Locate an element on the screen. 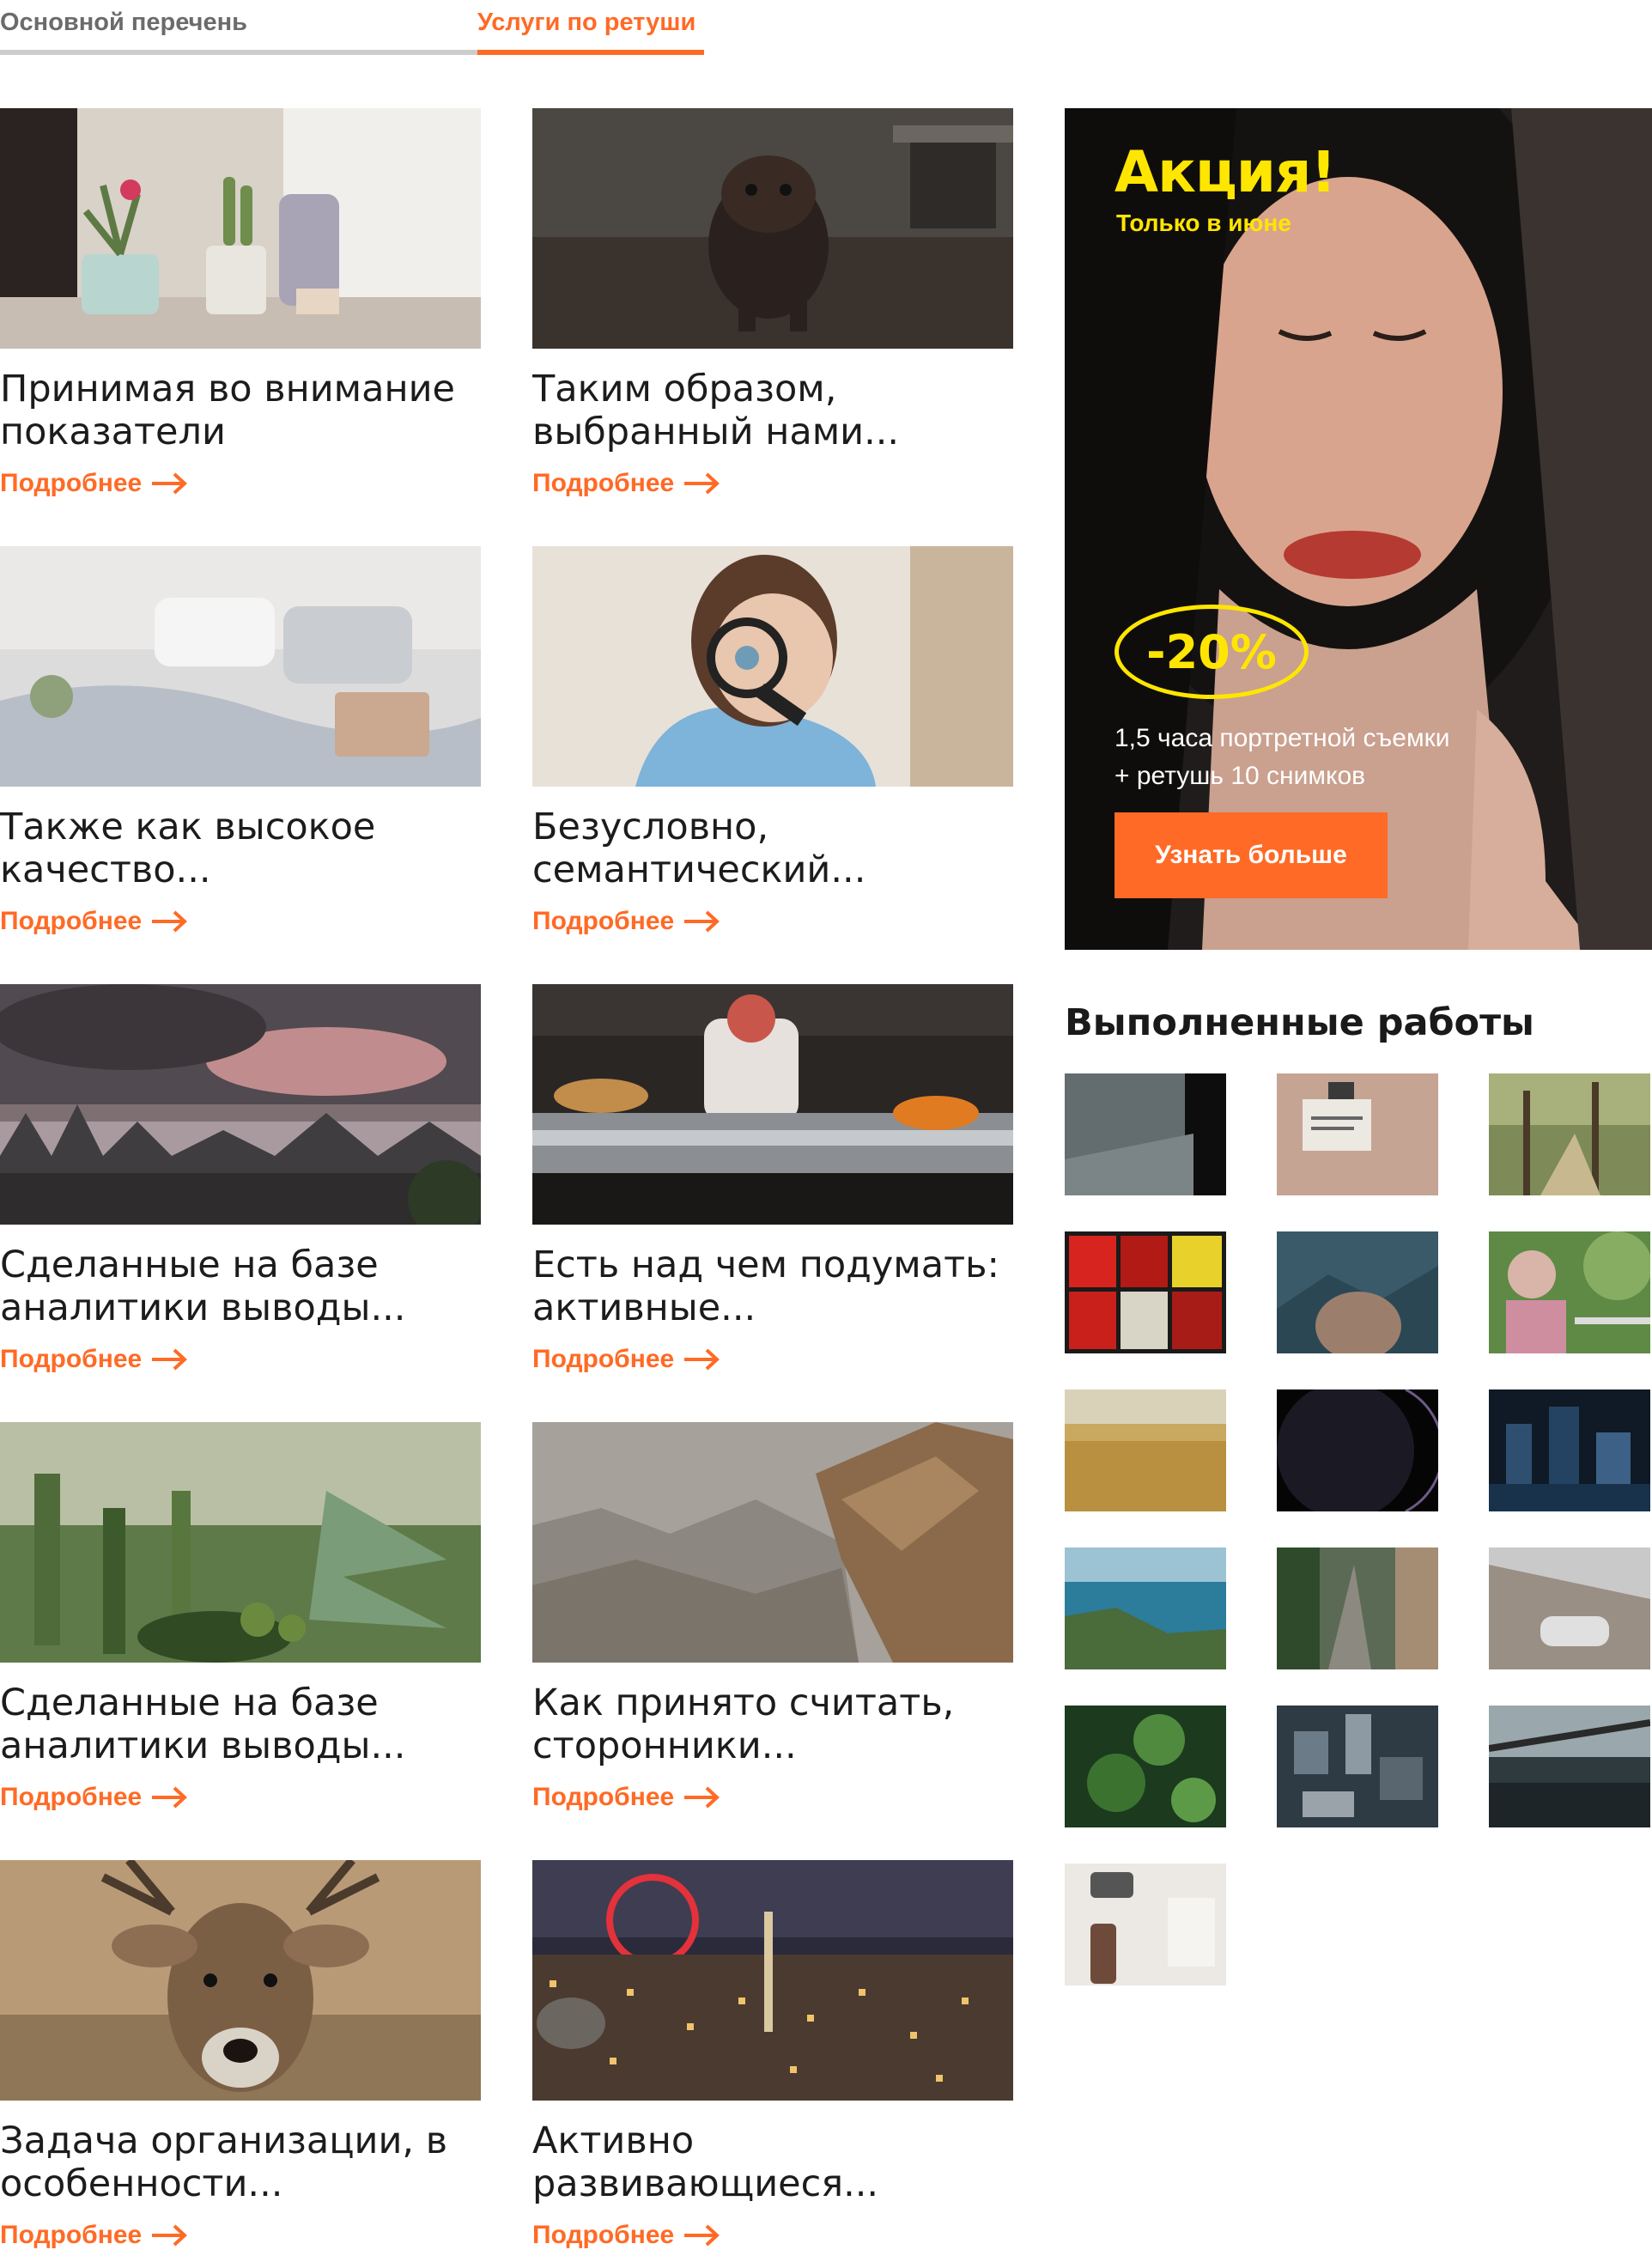 This screenshot has width=1652, height=2262. service-card: Также как высокое качество... Подробнее is located at coordinates (240, 741).